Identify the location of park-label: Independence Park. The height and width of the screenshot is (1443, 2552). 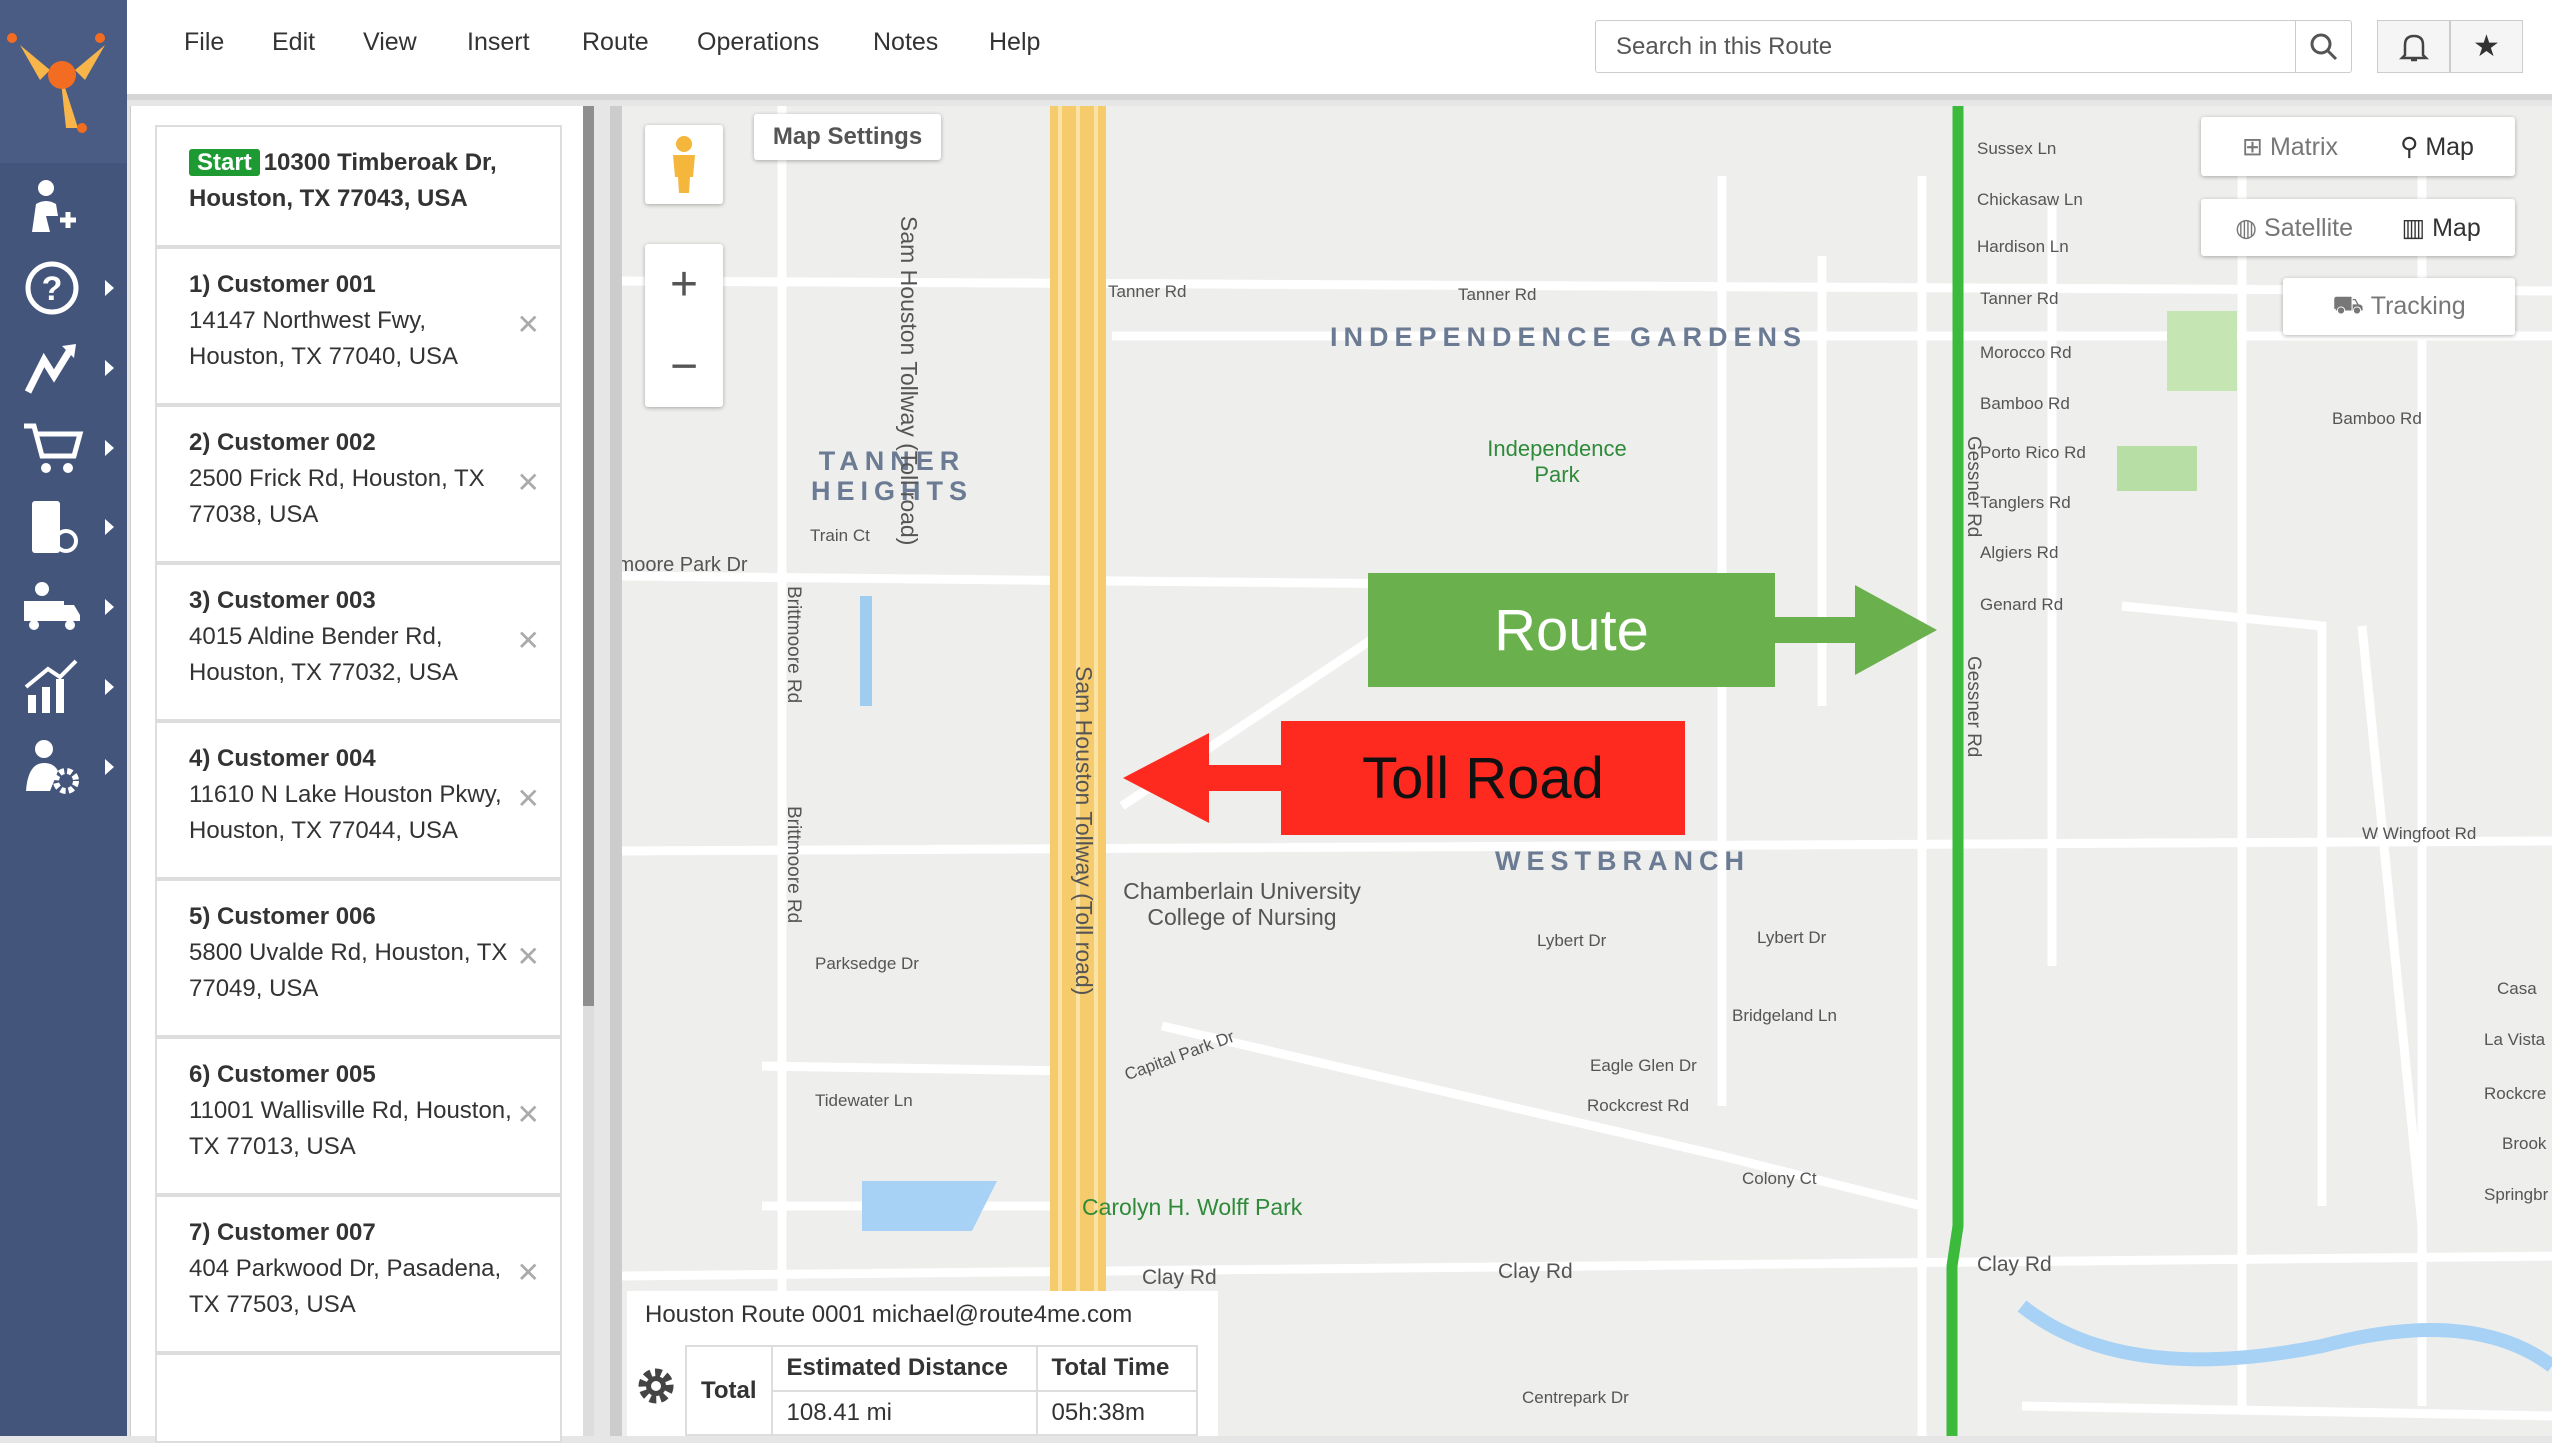
(1557, 461).